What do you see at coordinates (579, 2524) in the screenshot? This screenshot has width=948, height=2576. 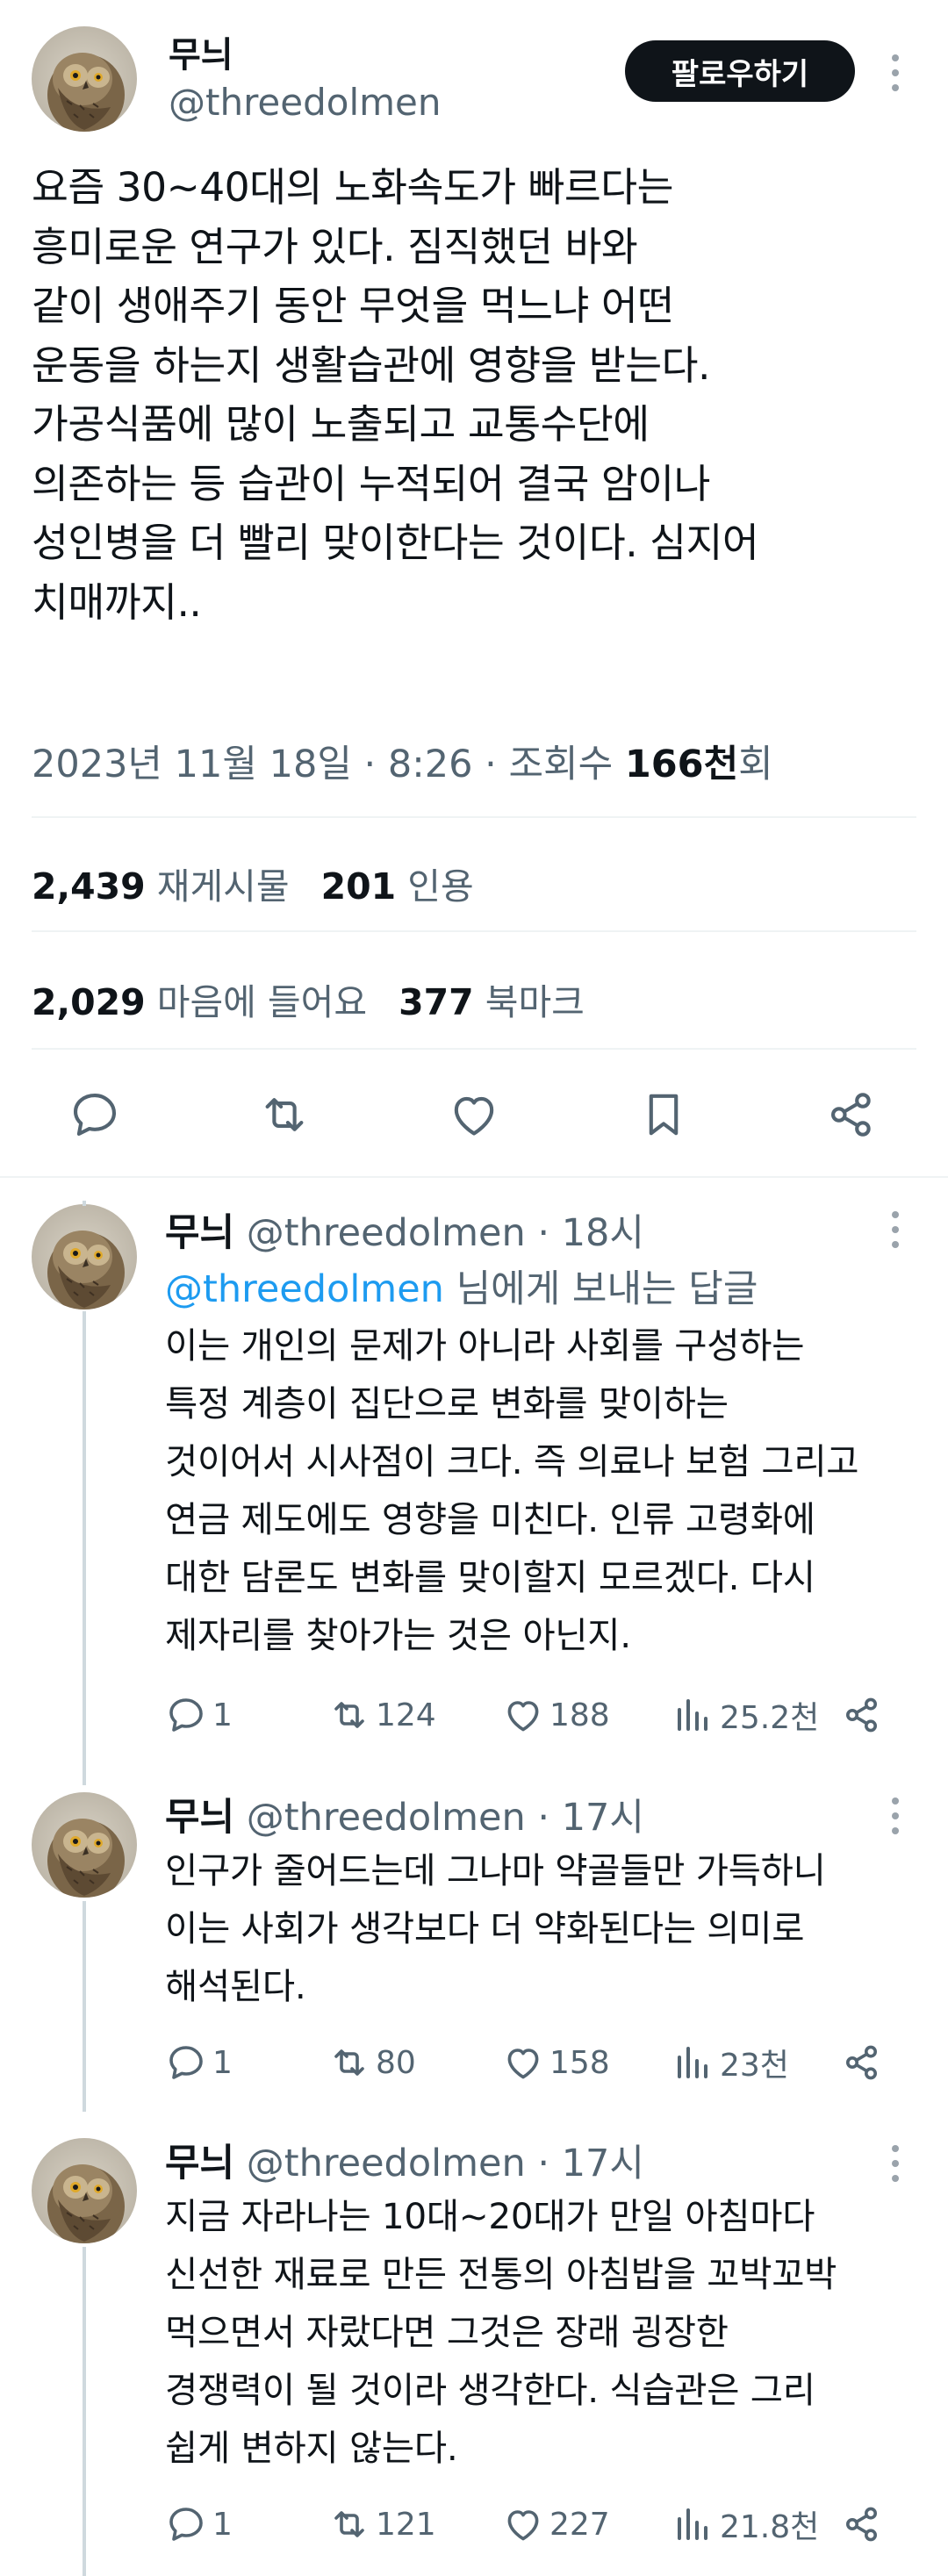 I see `like-count: 227` at bounding box center [579, 2524].